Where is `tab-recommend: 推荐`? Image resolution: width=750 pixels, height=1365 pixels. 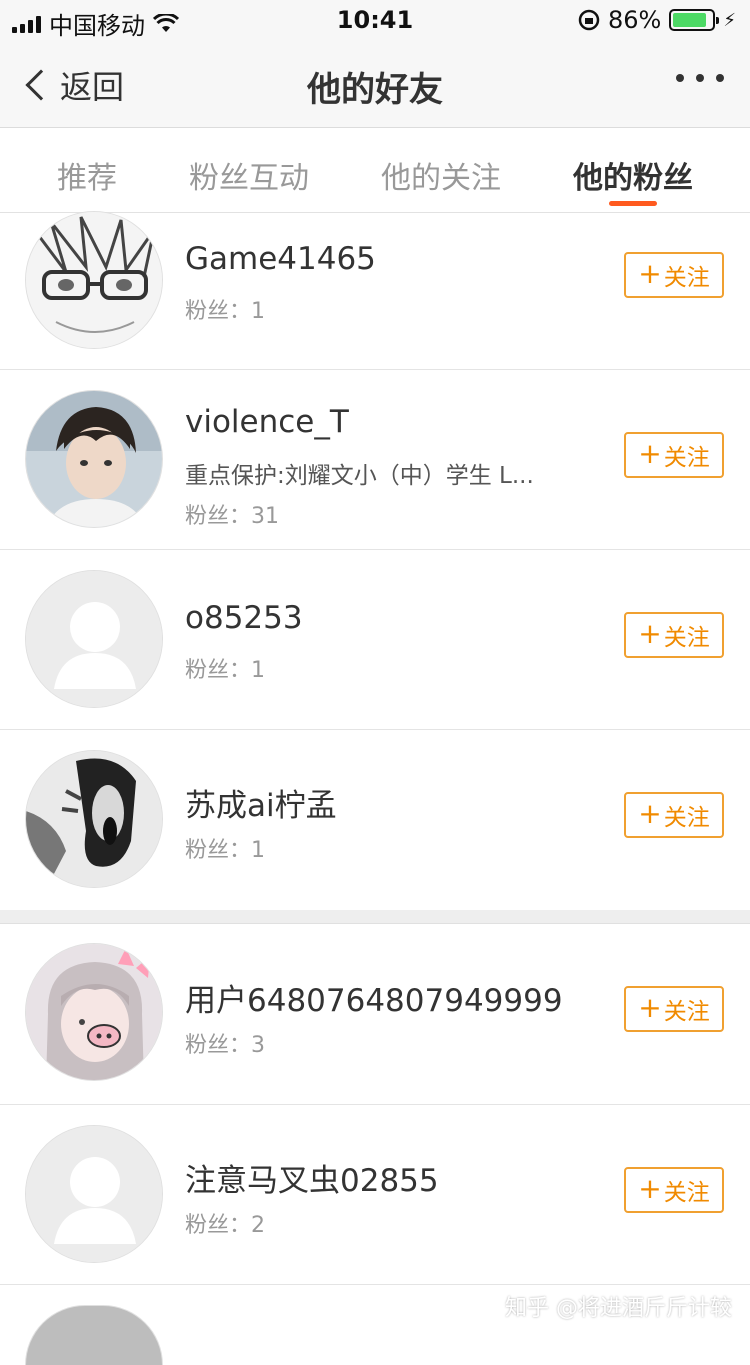
tab-recommend: 推荐 is located at coordinates (87, 175).